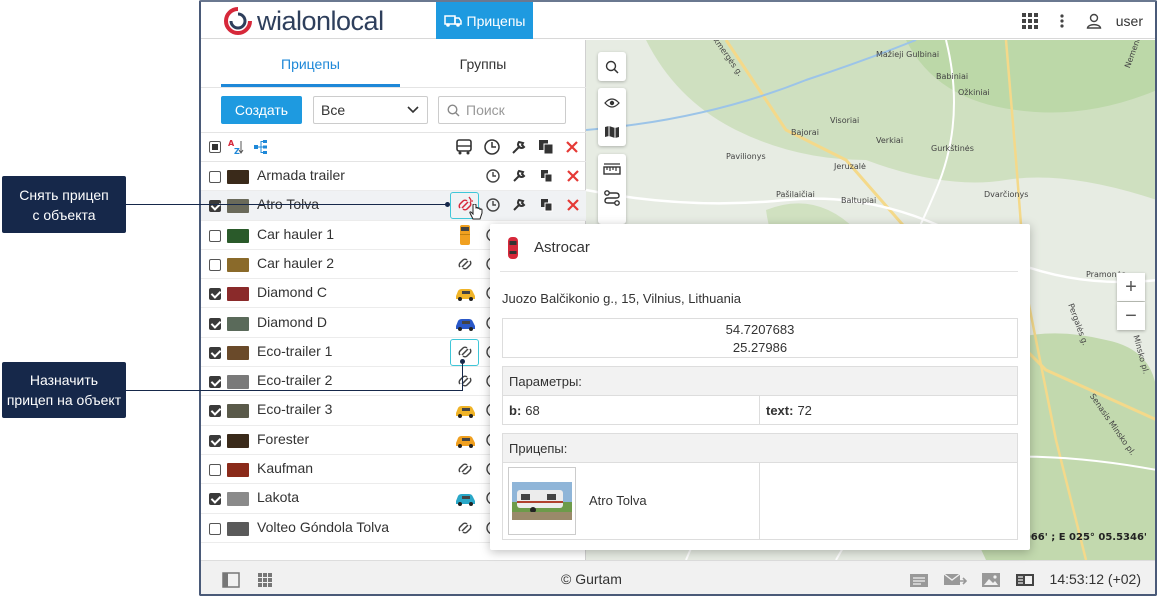  What do you see at coordinates (294, 351) in the screenshot?
I see `trailer-name: Eco-trailer 1` at bounding box center [294, 351].